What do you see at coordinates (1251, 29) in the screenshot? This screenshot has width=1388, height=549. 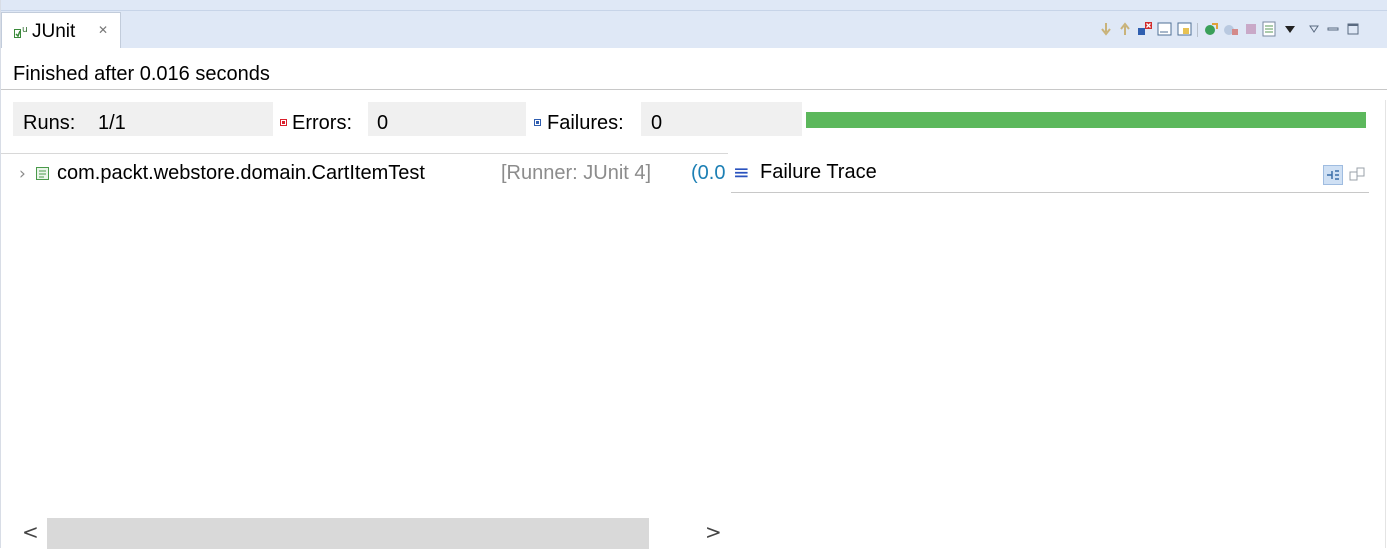 I see `stop-icon` at bounding box center [1251, 29].